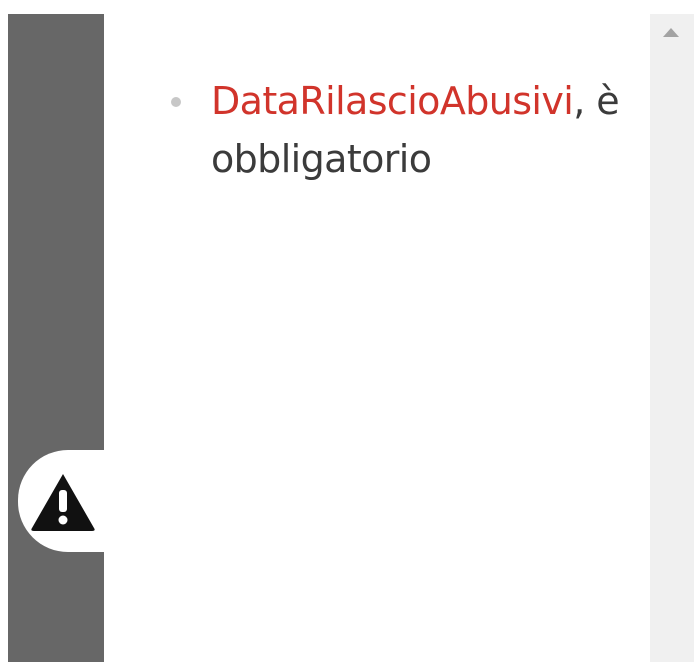  I want to click on vertical-scrollbar, so click(672, 338).